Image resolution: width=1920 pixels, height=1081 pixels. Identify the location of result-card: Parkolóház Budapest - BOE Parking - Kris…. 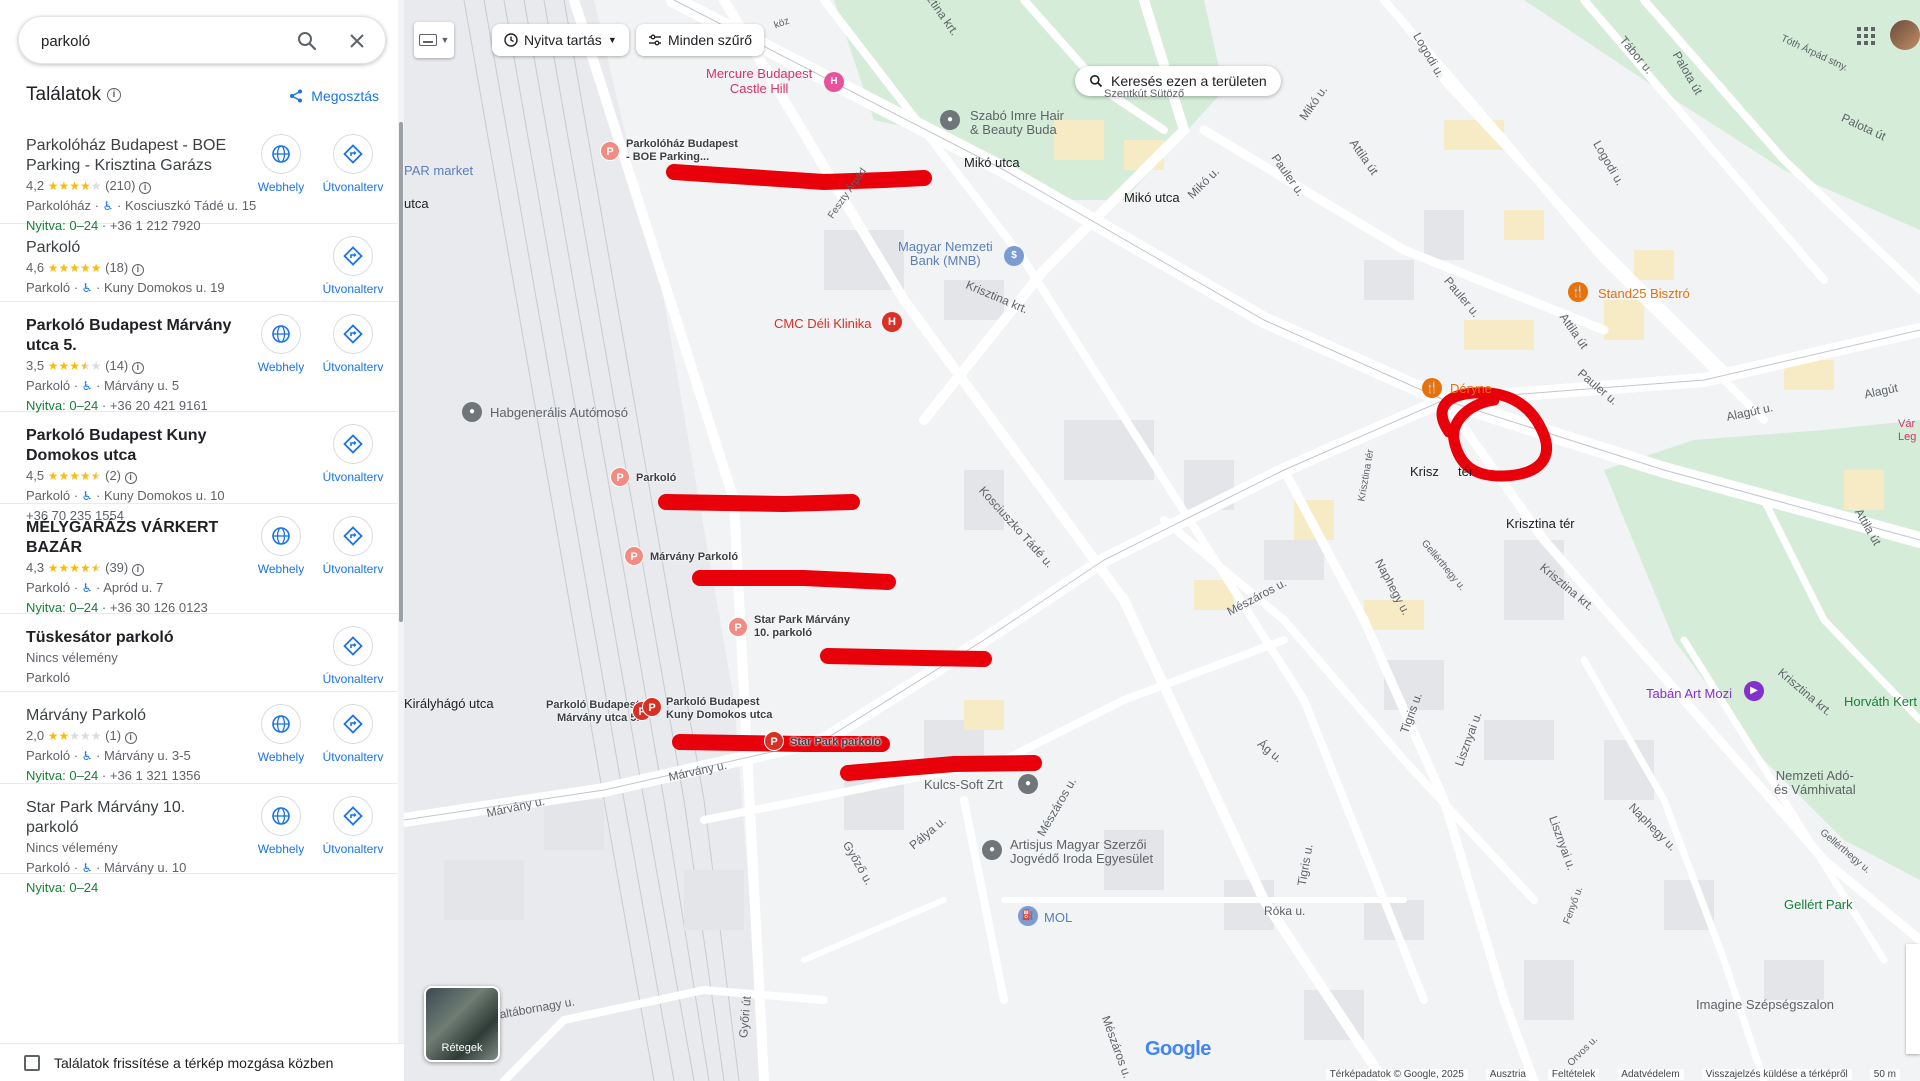
(199, 177).